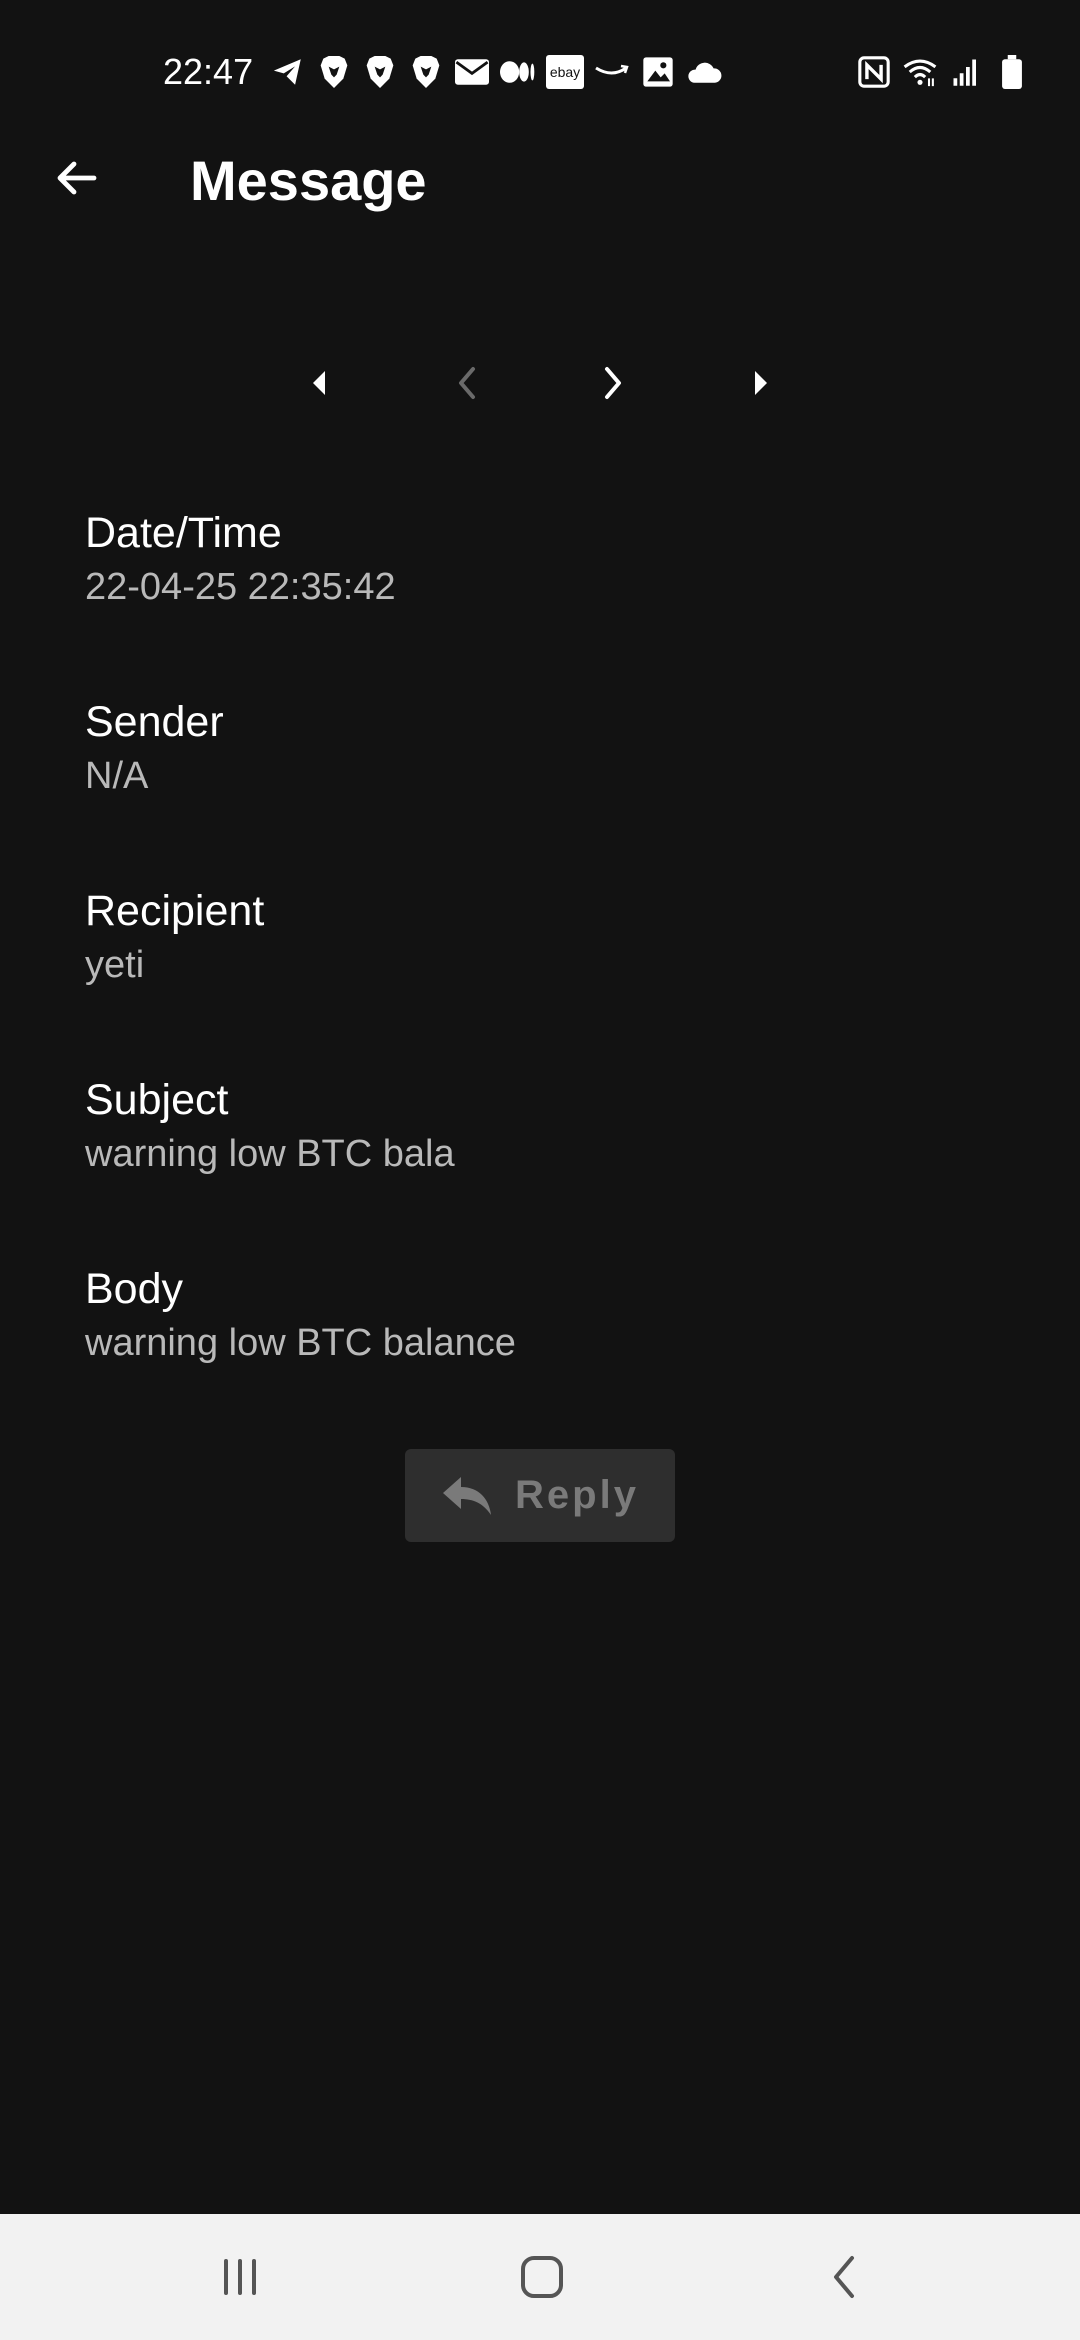 The height and width of the screenshot is (2340, 1080). I want to click on ebay-icon: ebay, so click(565, 72).